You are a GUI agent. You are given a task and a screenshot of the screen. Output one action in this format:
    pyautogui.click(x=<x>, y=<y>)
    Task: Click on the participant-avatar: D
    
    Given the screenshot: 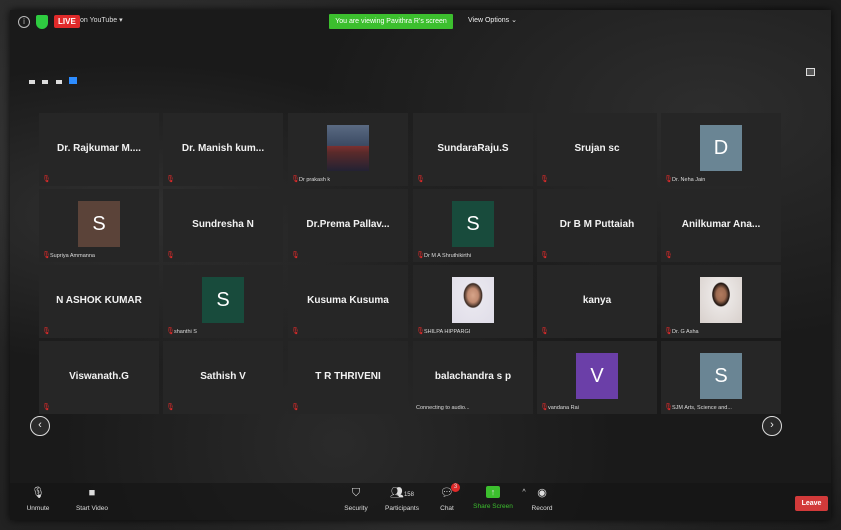 What is the action you would take?
    pyautogui.click(x=721, y=148)
    